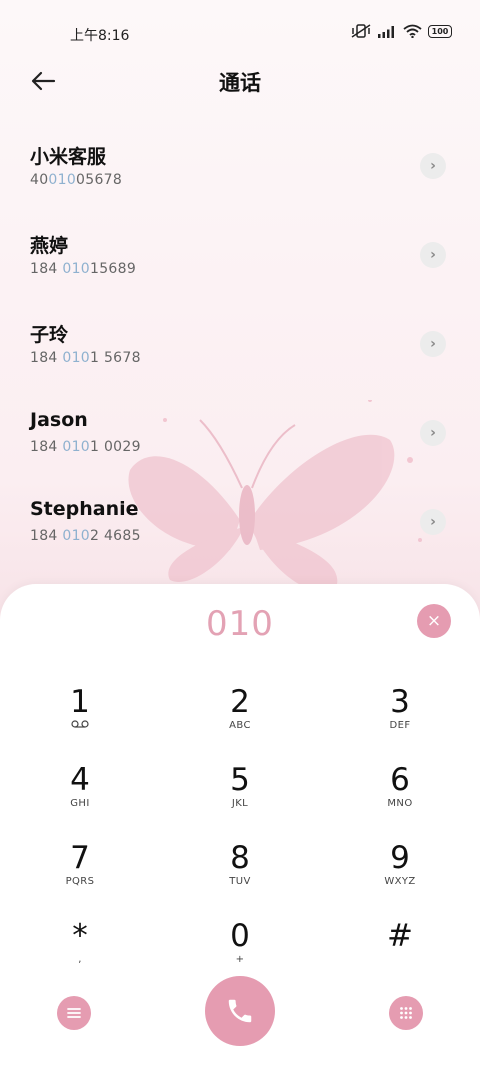  Describe the element at coordinates (240, 702) in the screenshot. I see `key-digit: 2` at that location.